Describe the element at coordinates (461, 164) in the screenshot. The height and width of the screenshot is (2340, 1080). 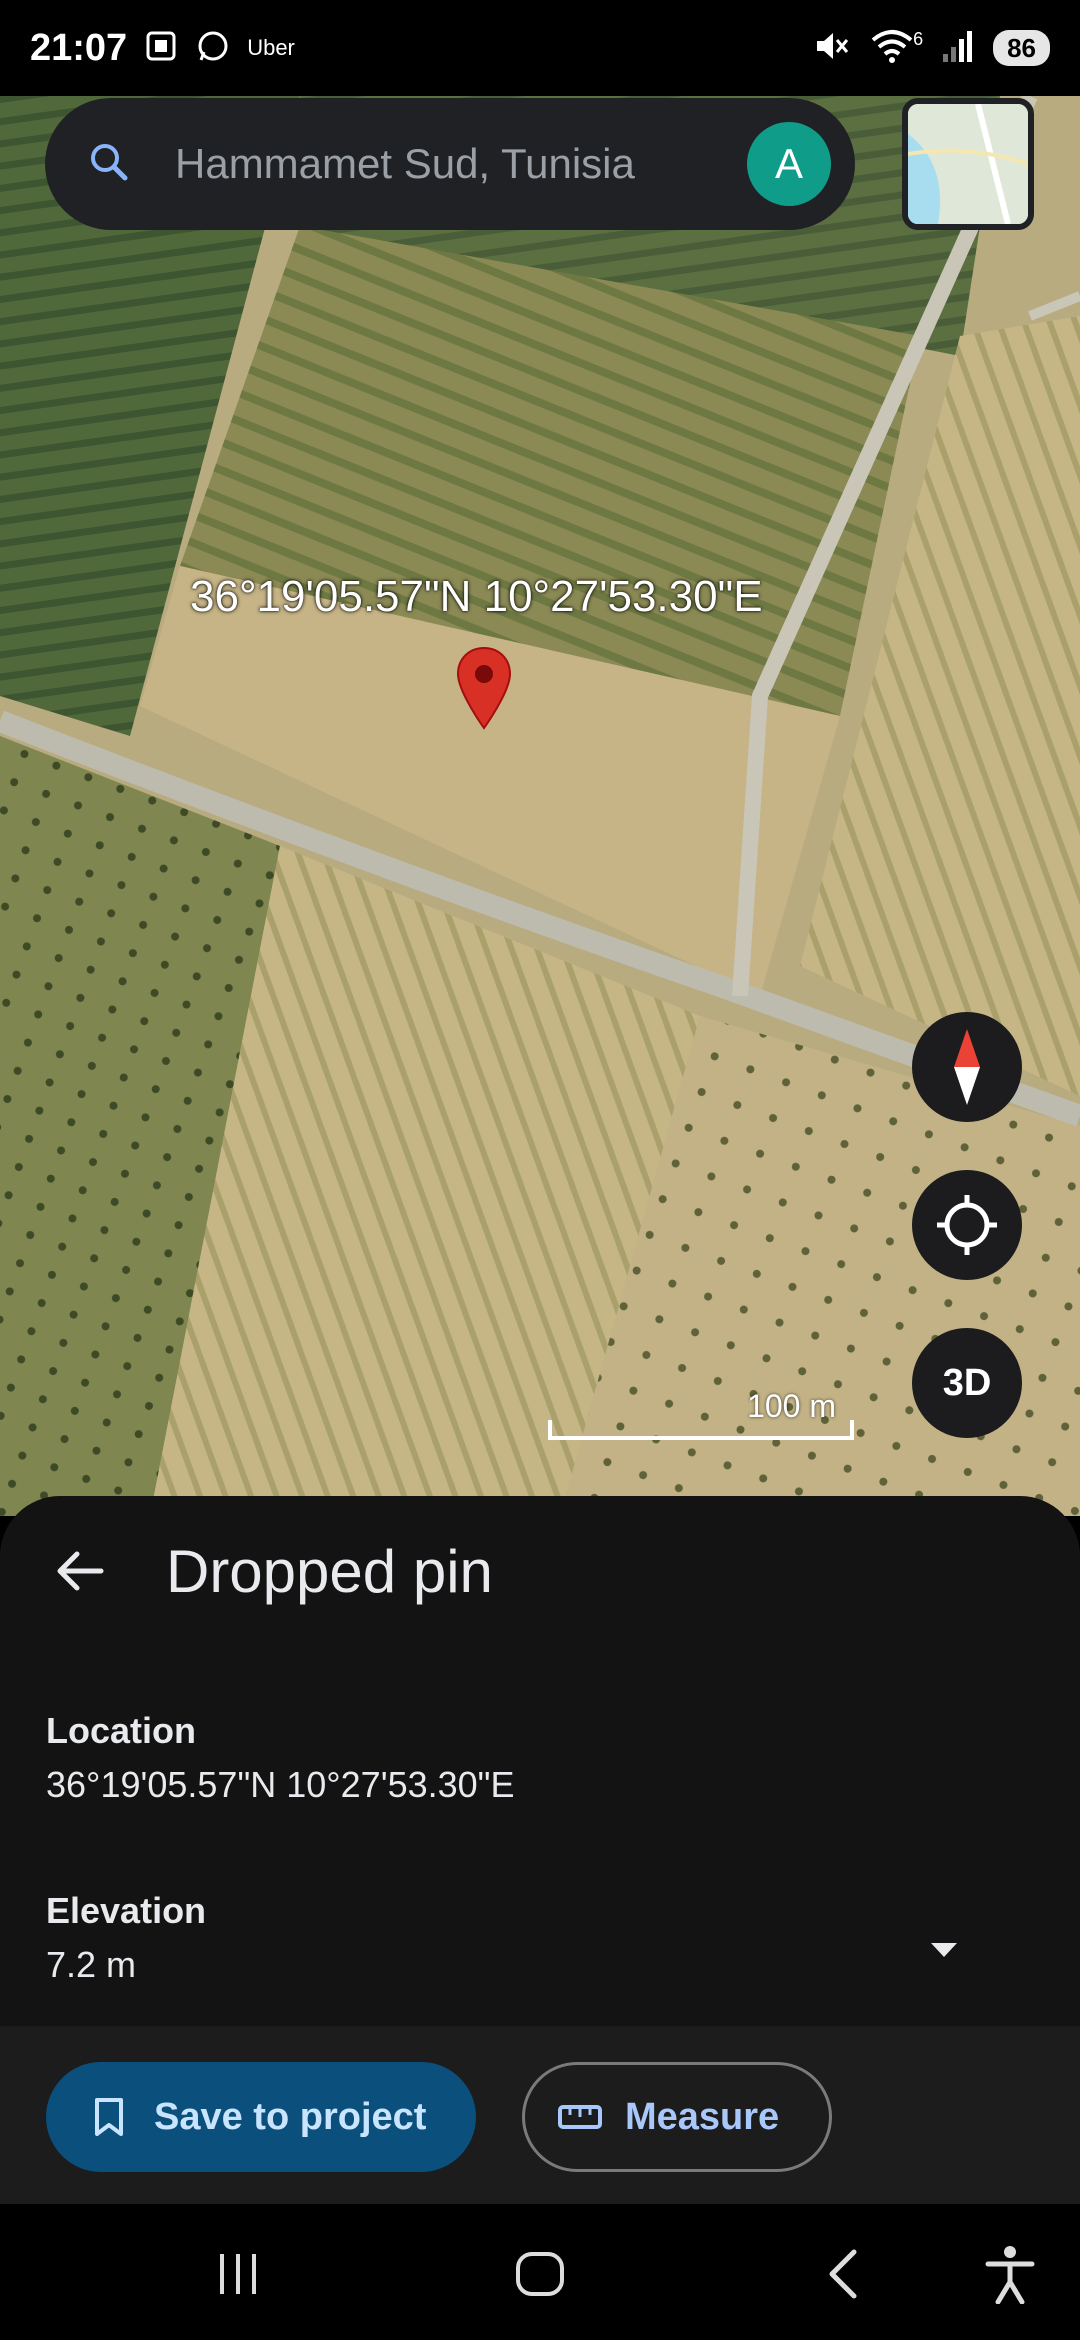
I see `search-input: Hammamet Sud, Tunisia` at that location.